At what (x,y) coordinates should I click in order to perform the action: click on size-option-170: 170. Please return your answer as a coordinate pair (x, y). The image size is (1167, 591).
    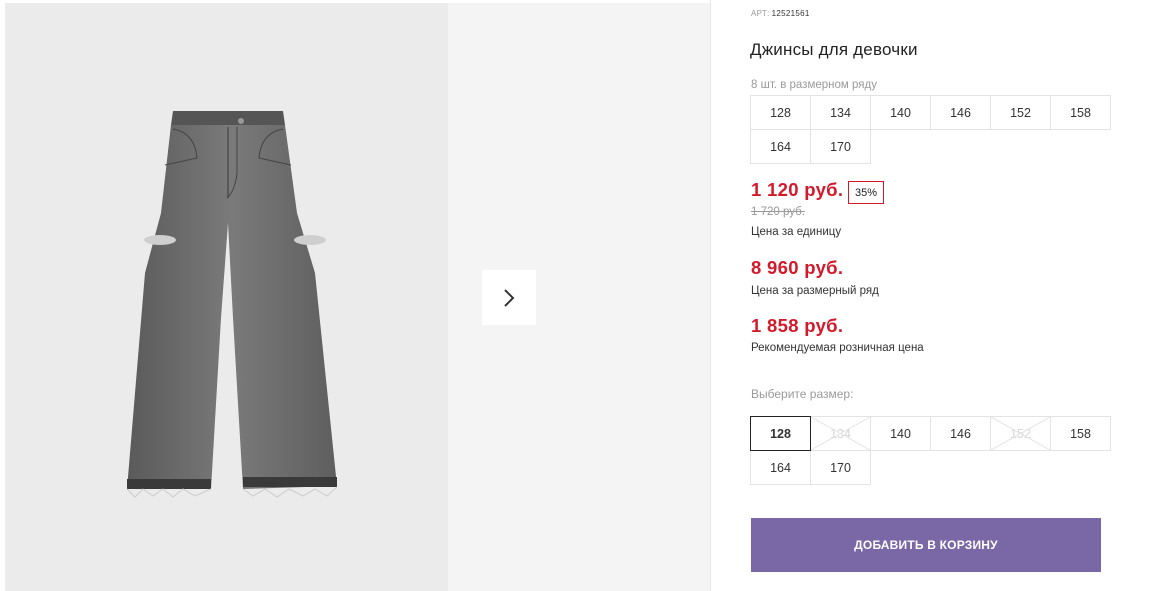
    Looking at the image, I should click on (840, 467).